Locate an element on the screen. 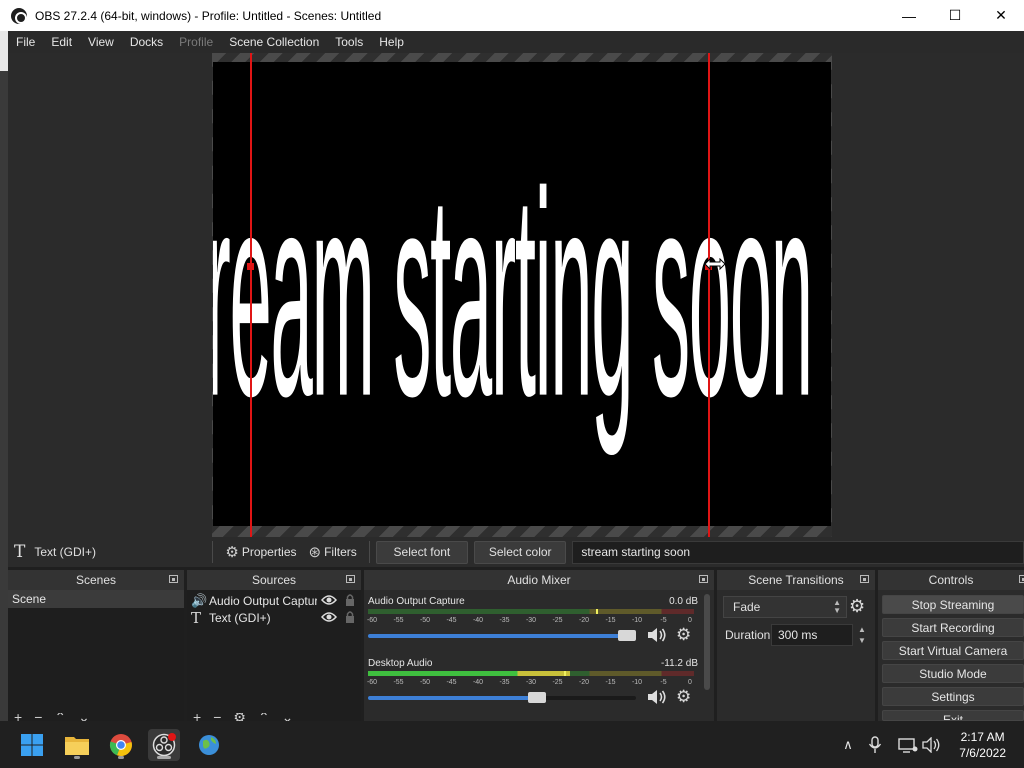 Image resolution: width=1024 pixels, height=768 pixels. obs-logo-icon is located at coordinates (19, 15).